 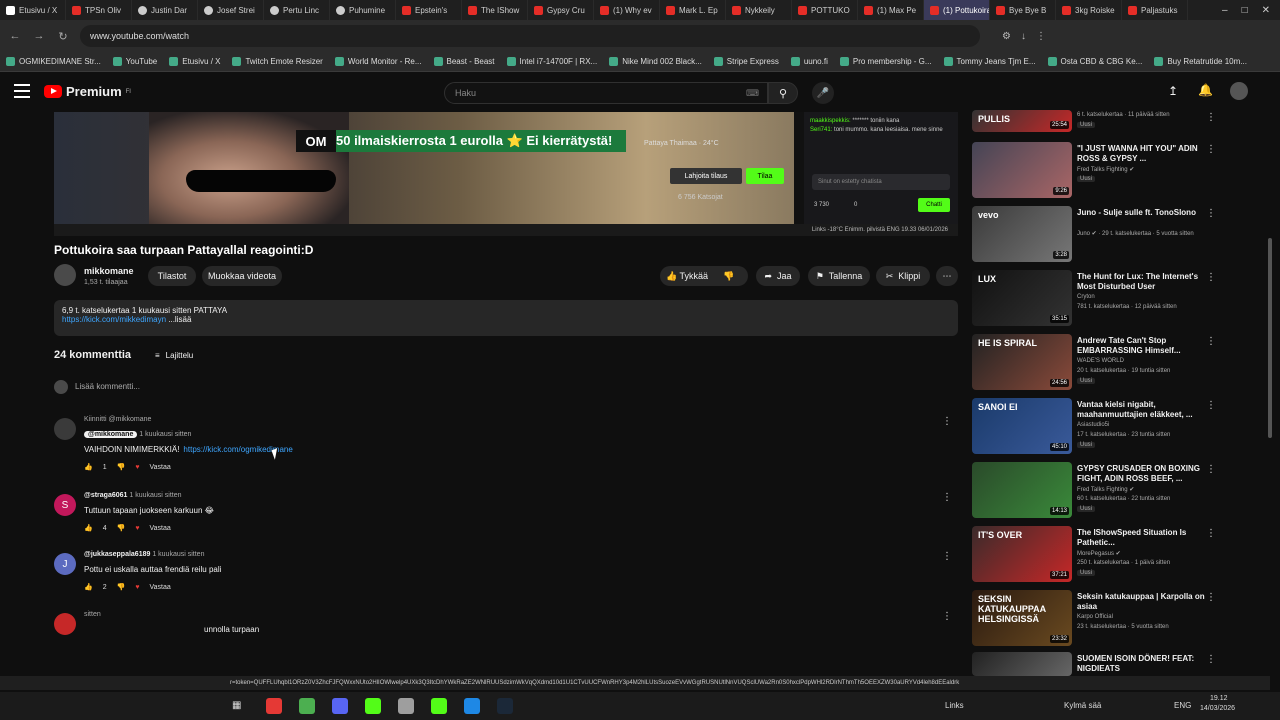 I want to click on video-thumbnail: IT'S OVER 37:21, so click(x=1022, y=554).